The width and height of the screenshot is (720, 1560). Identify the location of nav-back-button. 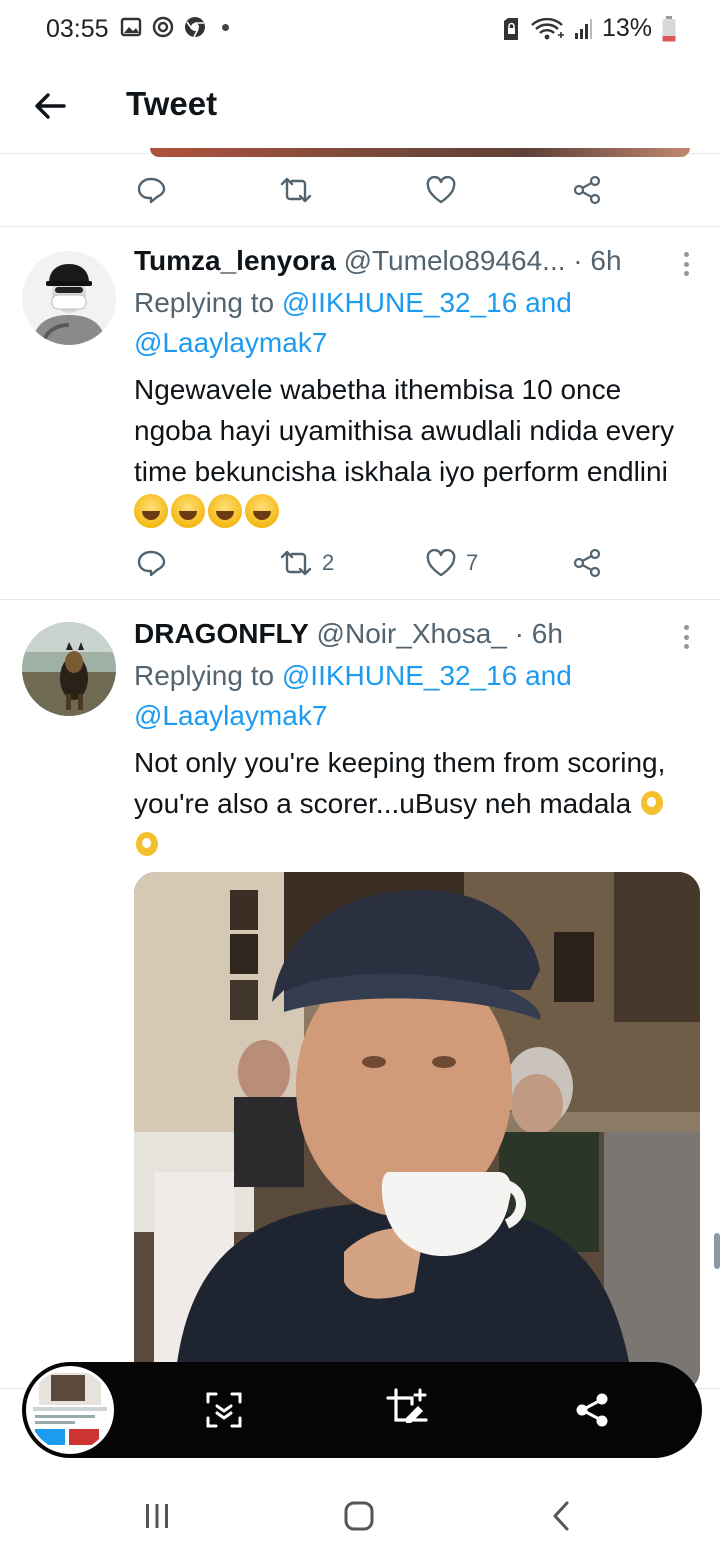
(561, 1516).